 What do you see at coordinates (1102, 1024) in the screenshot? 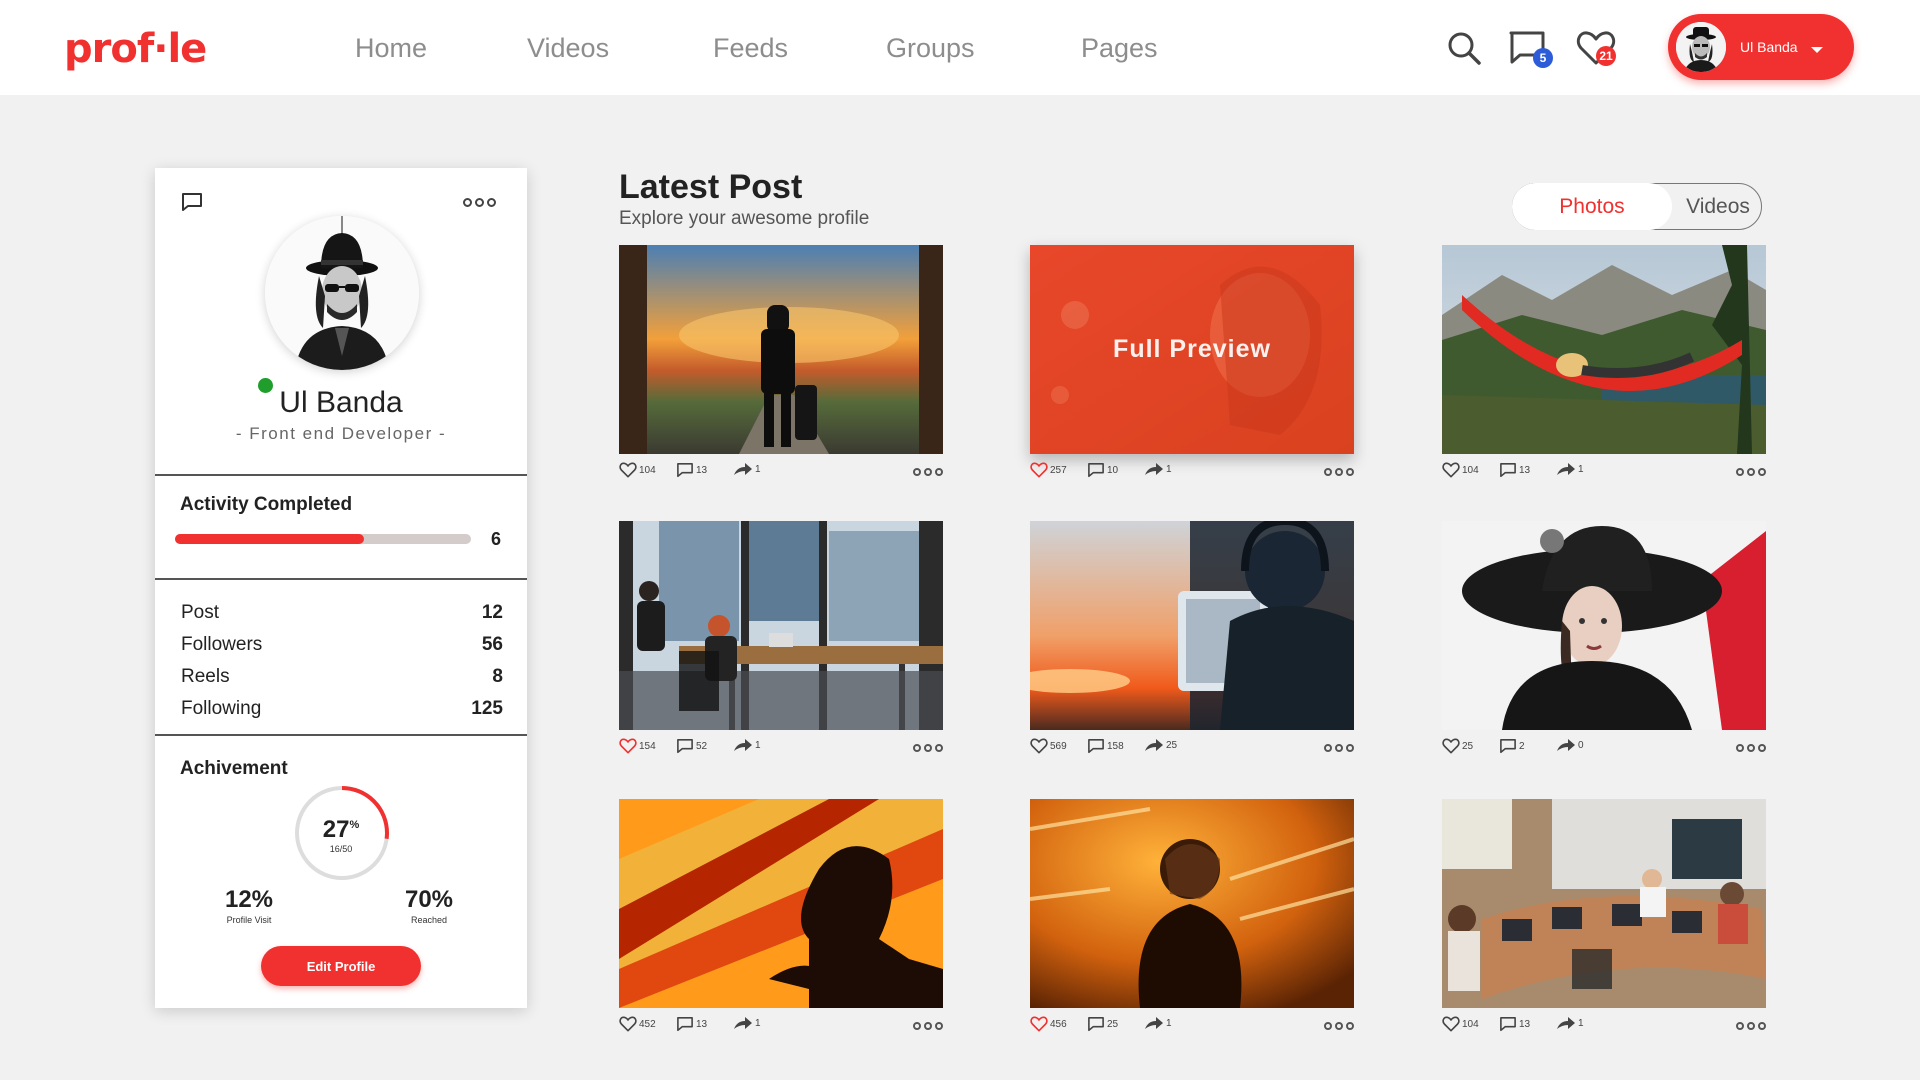
I see `comment-button: 25` at bounding box center [1102, 1024].